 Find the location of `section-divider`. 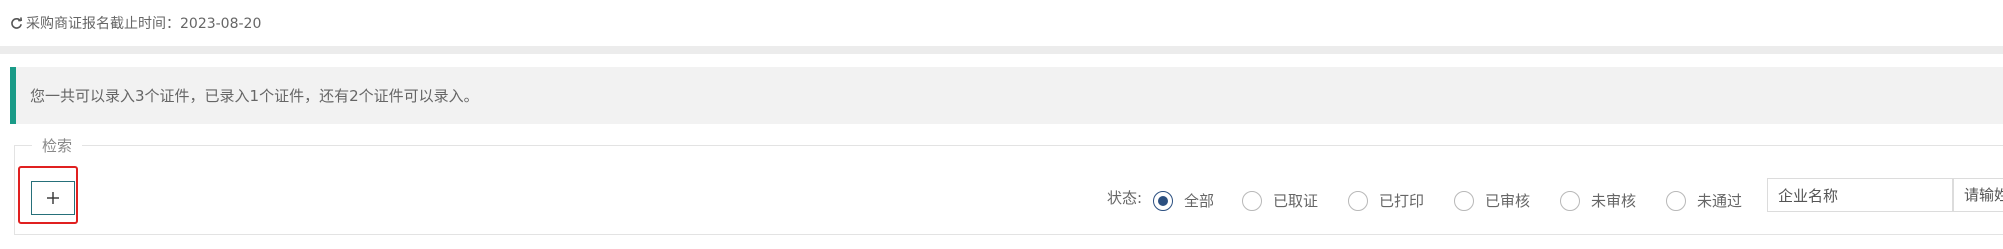

section-divider is located at coordinates (1001, 50).